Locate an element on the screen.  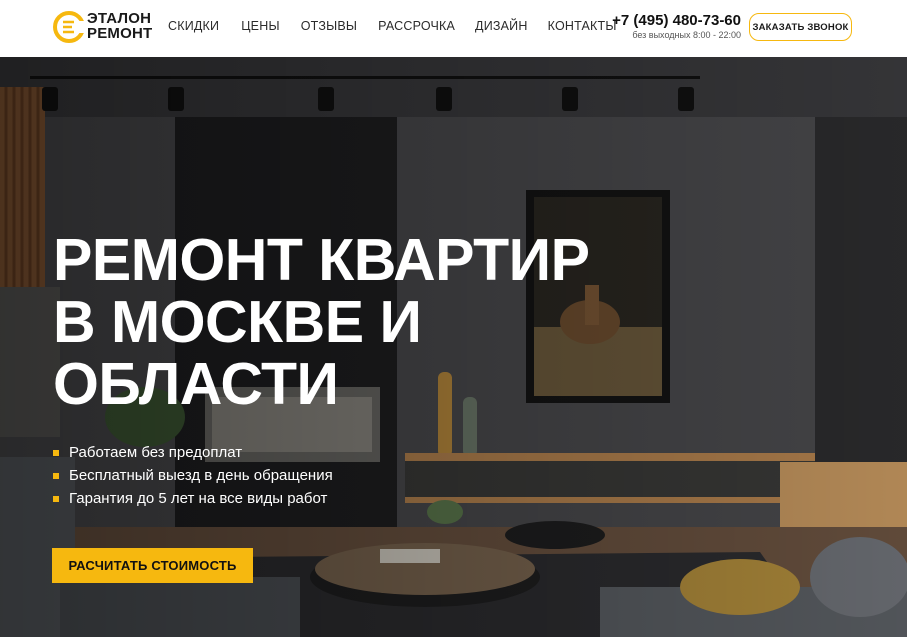
benefit-text: Бесплатный выезд в день обращения is located at coordinates (201, 475).